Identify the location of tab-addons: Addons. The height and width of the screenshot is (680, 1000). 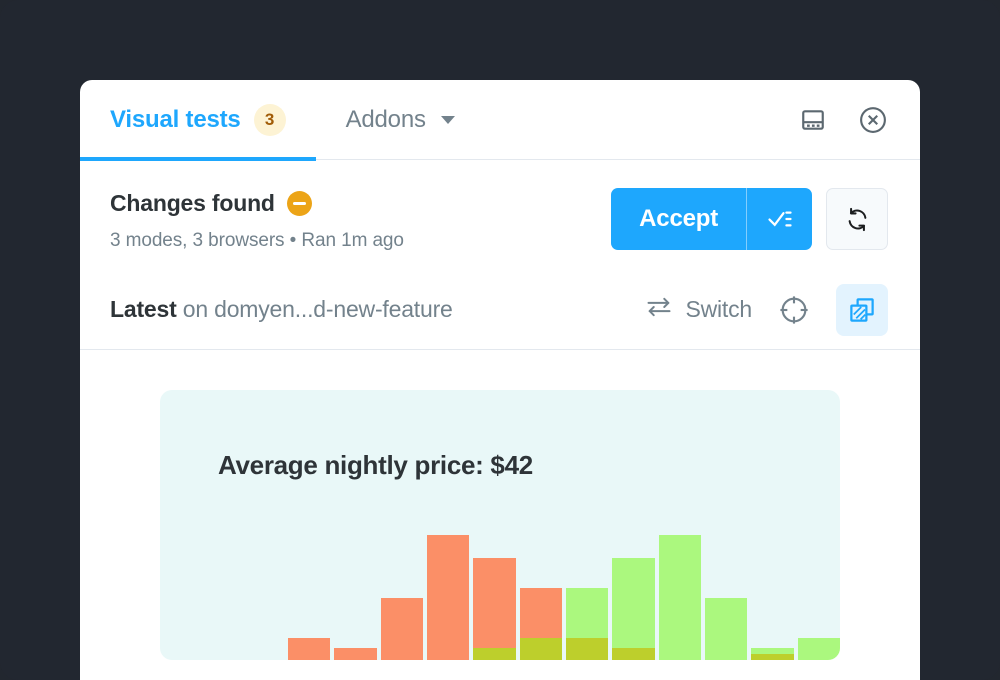
(400, 120).